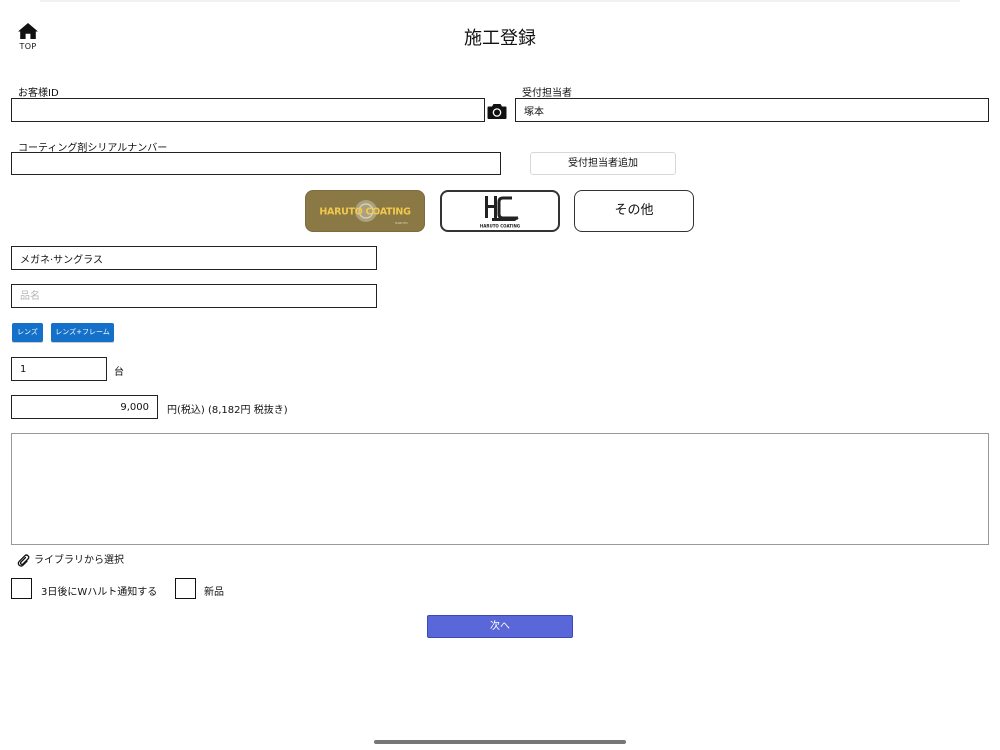 The height and width of the screenshot is (750, 1000). Describe the element at coordinates (752, 110) in the screenshot. I see `staff-input` at that location.